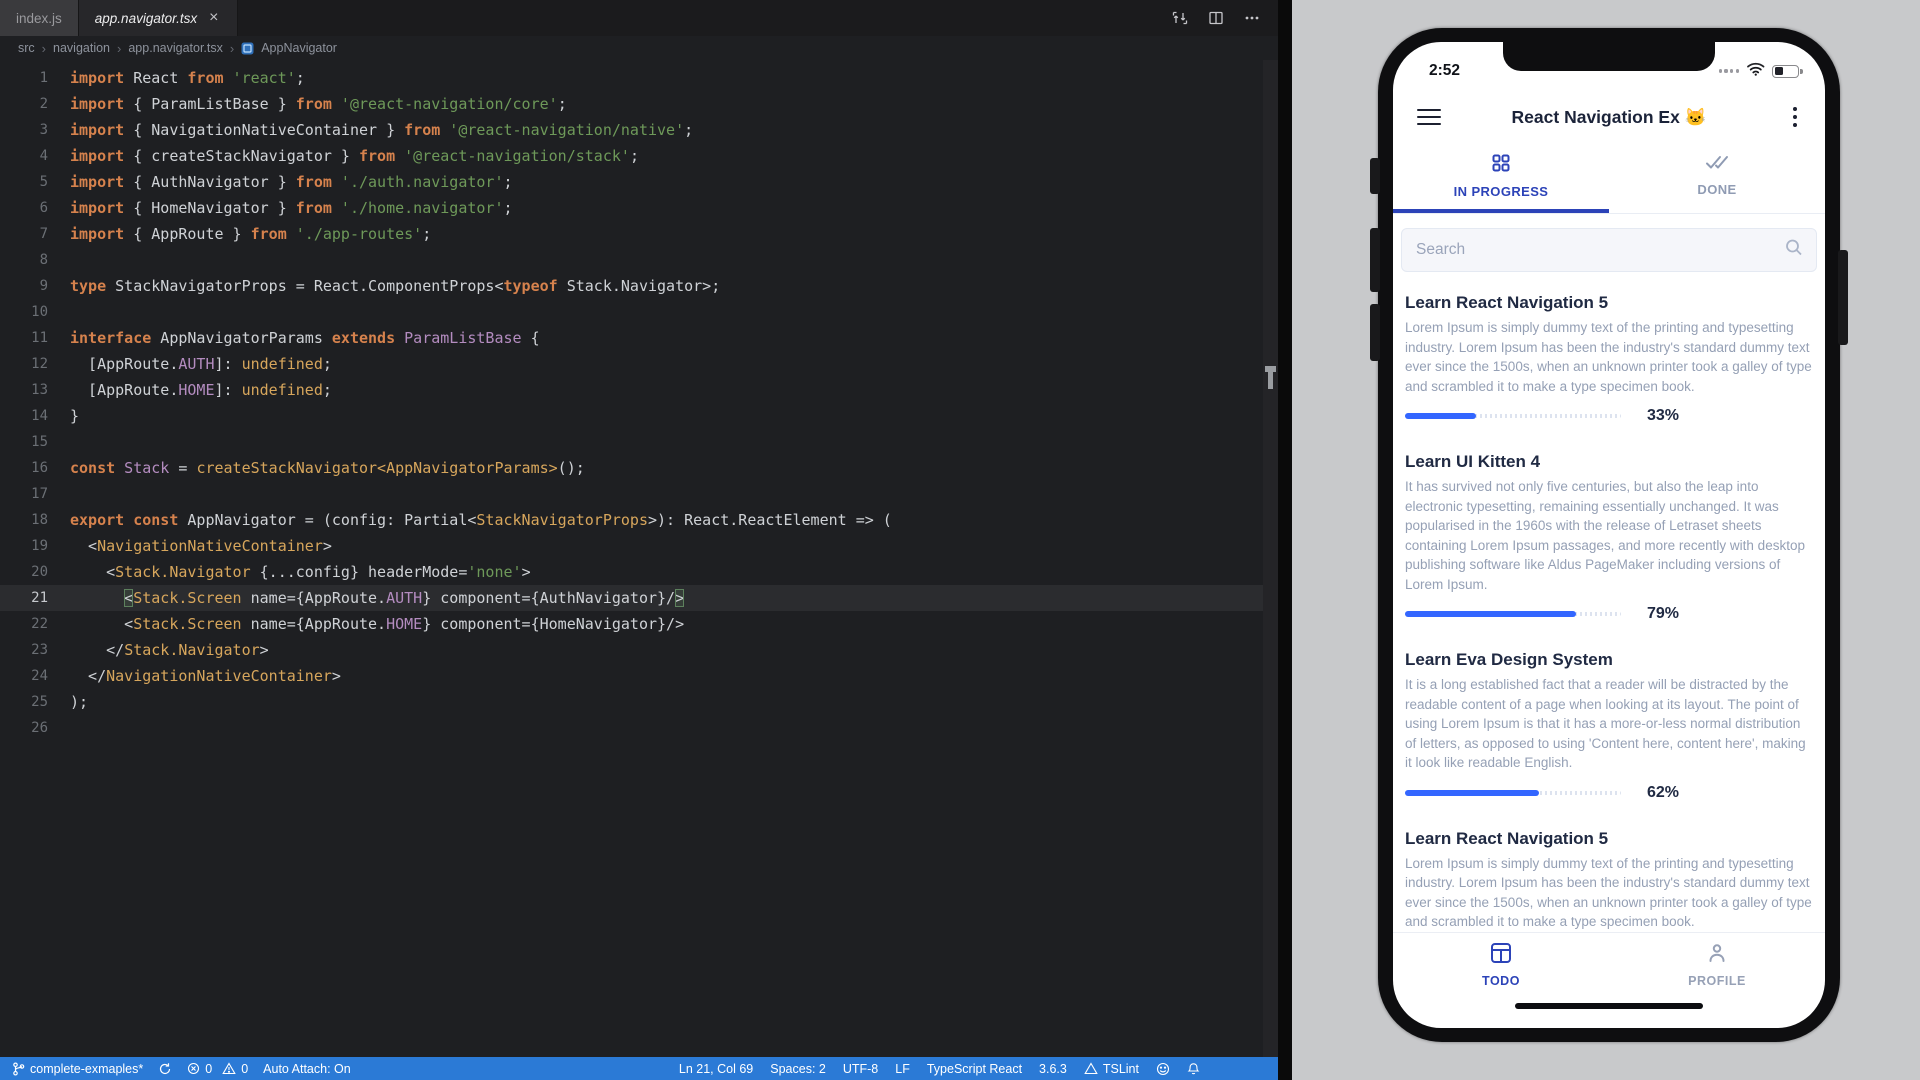  What do you see at coordinates (639, 260) in the screenshot?
I see `code-line: 8` at bounding box center [639, 260].